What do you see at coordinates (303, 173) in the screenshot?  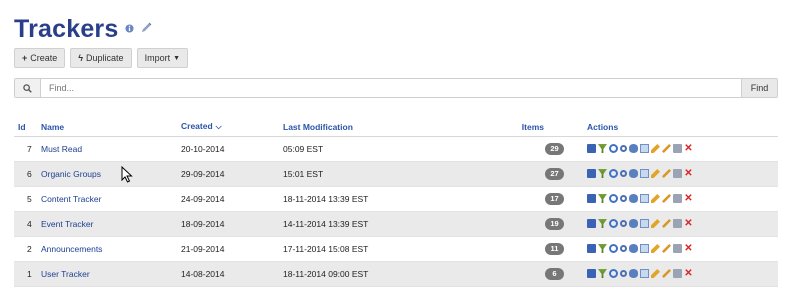 I see `row-last-modification: 15:01 EST` at bounding box center [303, 173].